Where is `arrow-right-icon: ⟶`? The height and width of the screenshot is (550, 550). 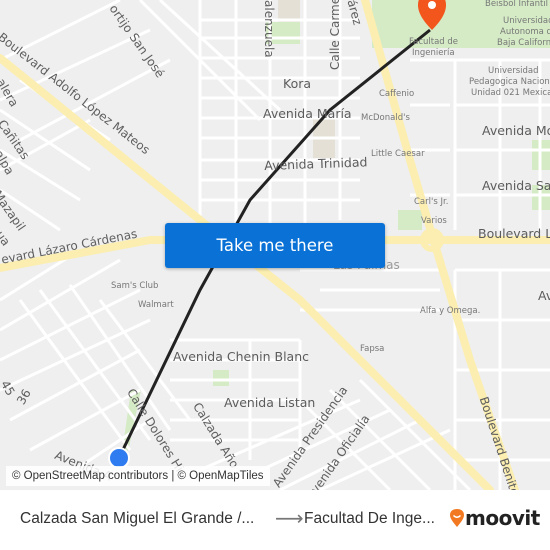 arrow-right-icon: ⟶ is located at coordinates (289, 518).